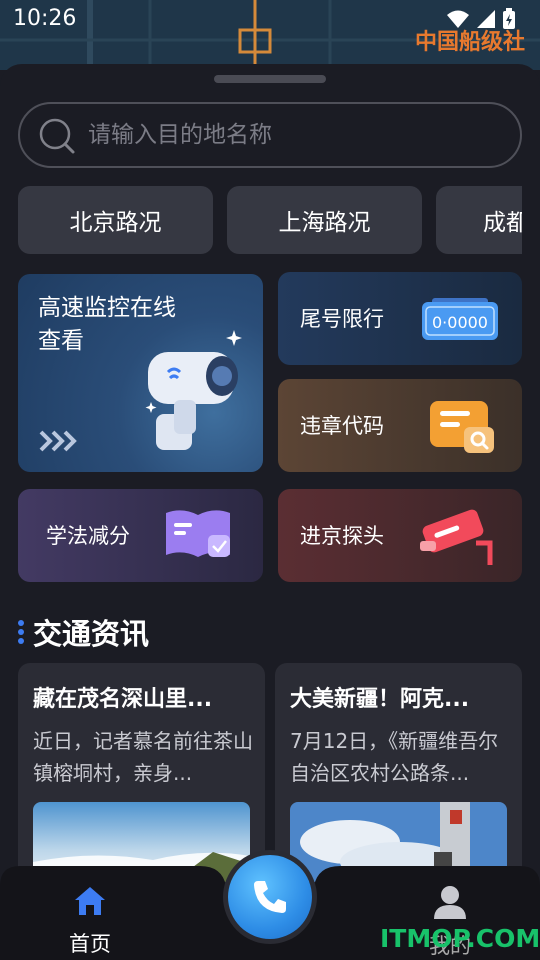 The height and width of the screenshot is (960, 540). What do you see at coordinates (270, 19) in the screenshot?
I see `status-bar: 10:26` at bounding box center [270, 19].